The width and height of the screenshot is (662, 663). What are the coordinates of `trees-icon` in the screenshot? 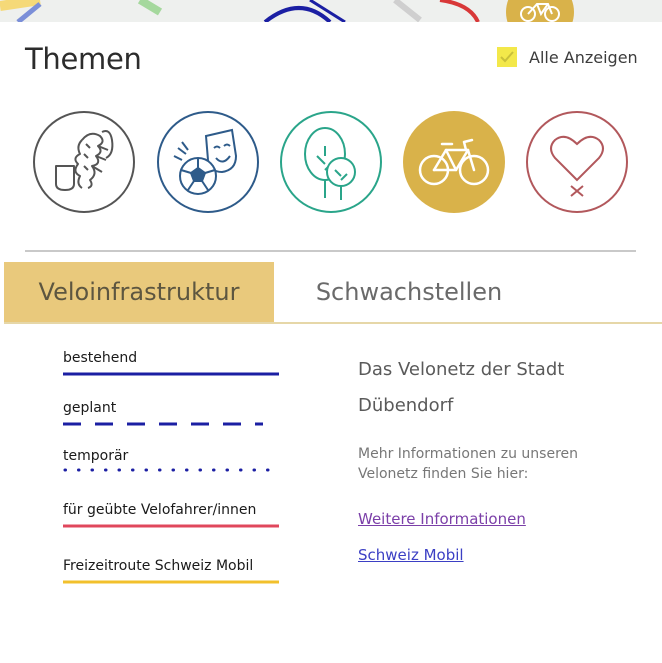 It's located at (331, 162).